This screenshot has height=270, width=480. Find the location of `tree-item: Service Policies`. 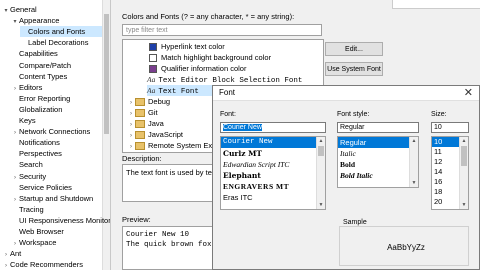

tree-item: Service Policies is located at coordinates (56, 187).